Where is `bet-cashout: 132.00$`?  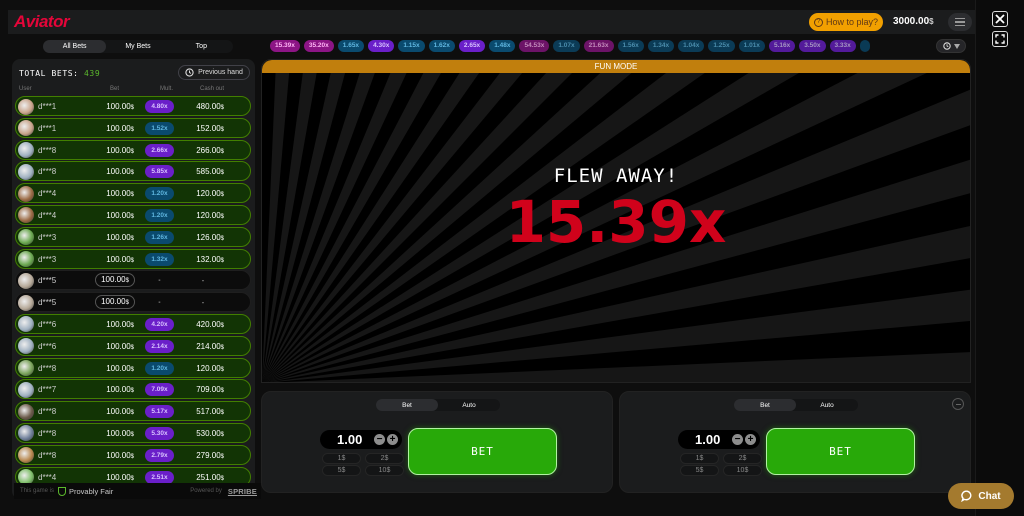 bet-cashout: 132.00$ is located at coordinates (210, 259).